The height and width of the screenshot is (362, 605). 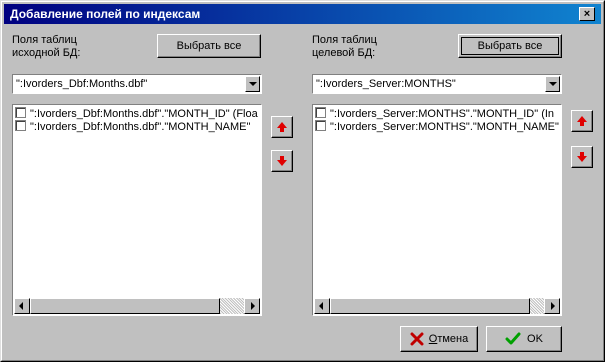 I want to click on source-table-combo: ":Ivorders_Dbf:Months.dbf", so click(x=137, y=84).